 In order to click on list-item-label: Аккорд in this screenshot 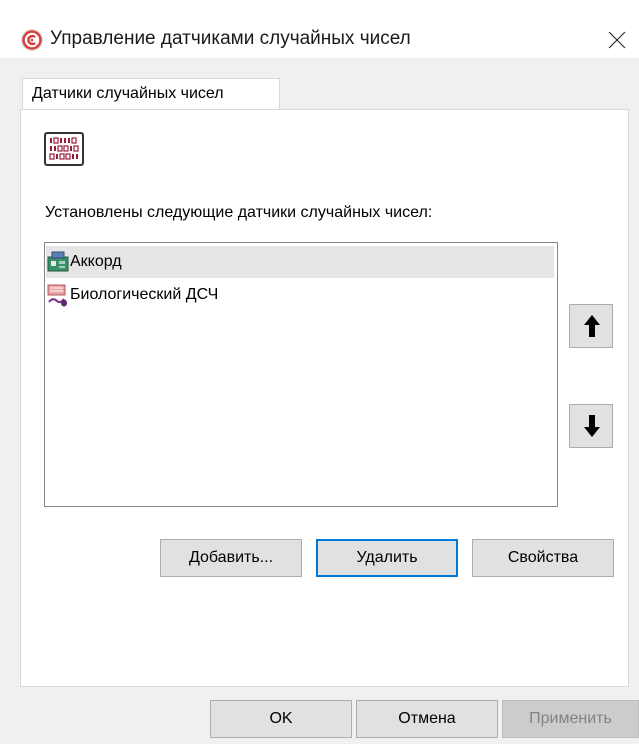, I will do `click(96, 261)`.